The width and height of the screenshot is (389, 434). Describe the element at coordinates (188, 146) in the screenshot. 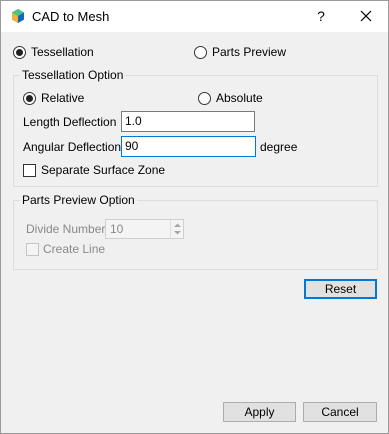

I see `angular-deflection-input: 90` at that location.